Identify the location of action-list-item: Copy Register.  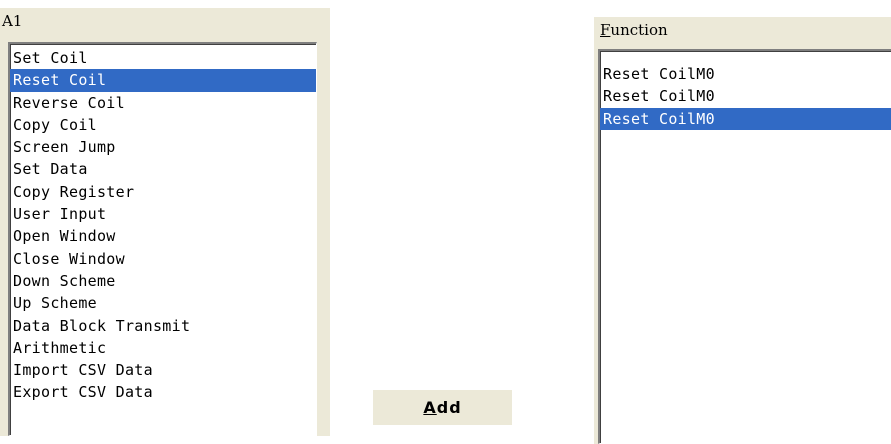
(163, 192).